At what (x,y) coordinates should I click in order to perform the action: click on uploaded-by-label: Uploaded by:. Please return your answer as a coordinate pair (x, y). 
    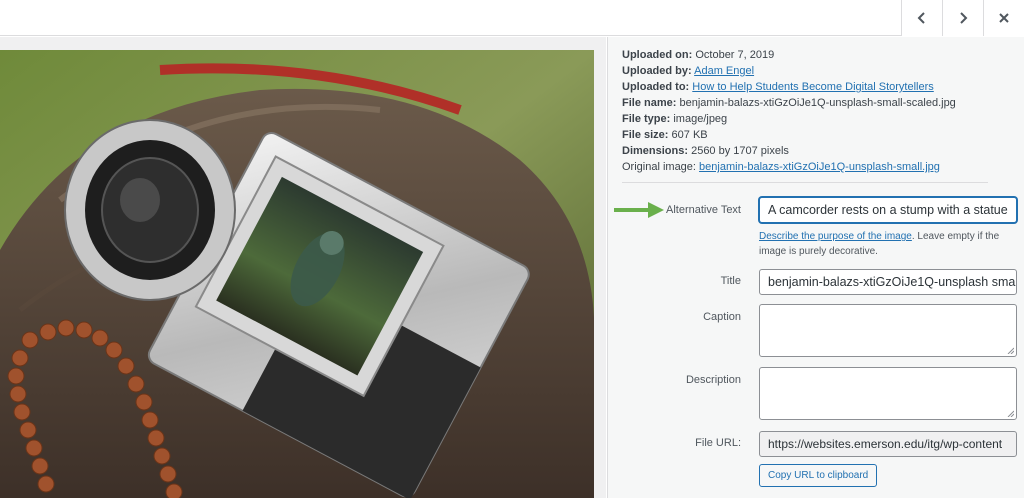
    Looking at the image, I should click on (657, 71).